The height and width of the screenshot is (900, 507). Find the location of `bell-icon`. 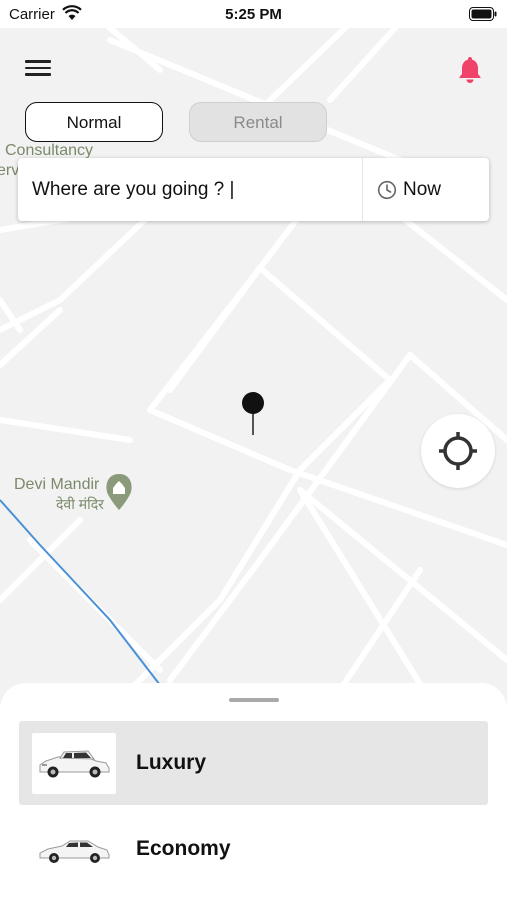

bell-icon is located at coordinates (470, 71).